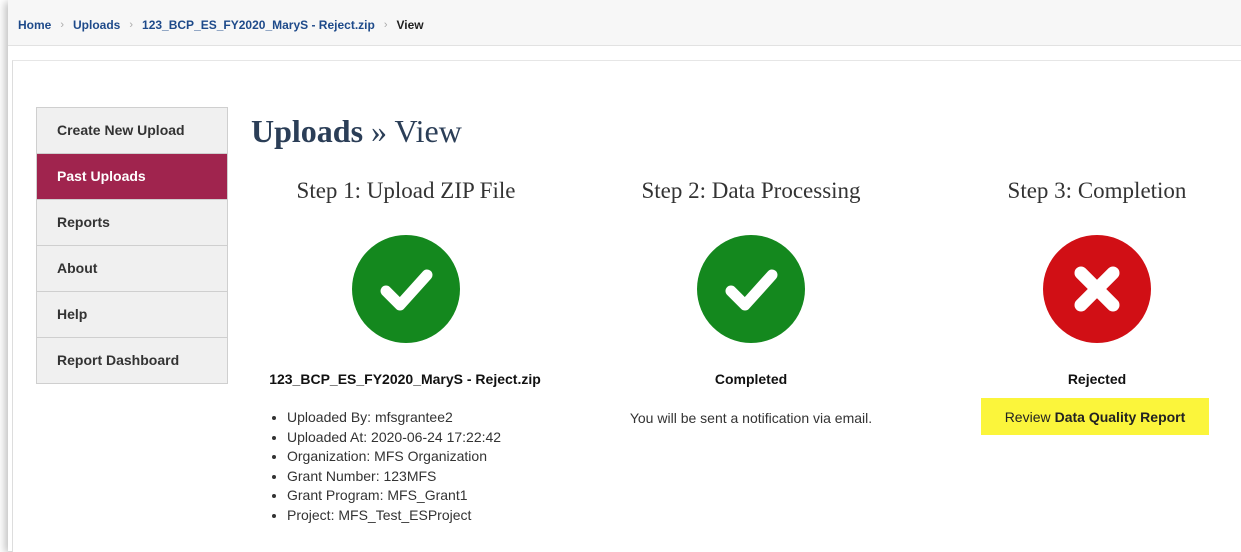 The image size is (1241, 552). I want to click on sidebar-item-about: About, so click(132, 269).